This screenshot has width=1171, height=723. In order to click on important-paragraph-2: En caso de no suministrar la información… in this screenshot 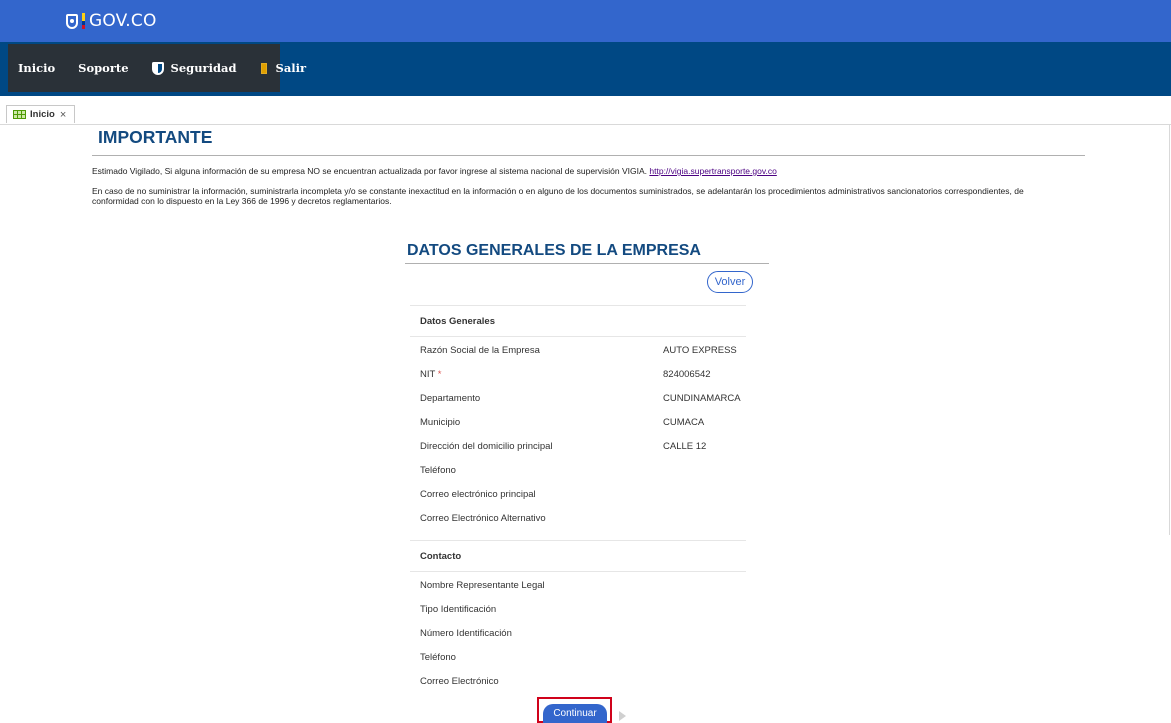, I will do `click(558, 196)`.